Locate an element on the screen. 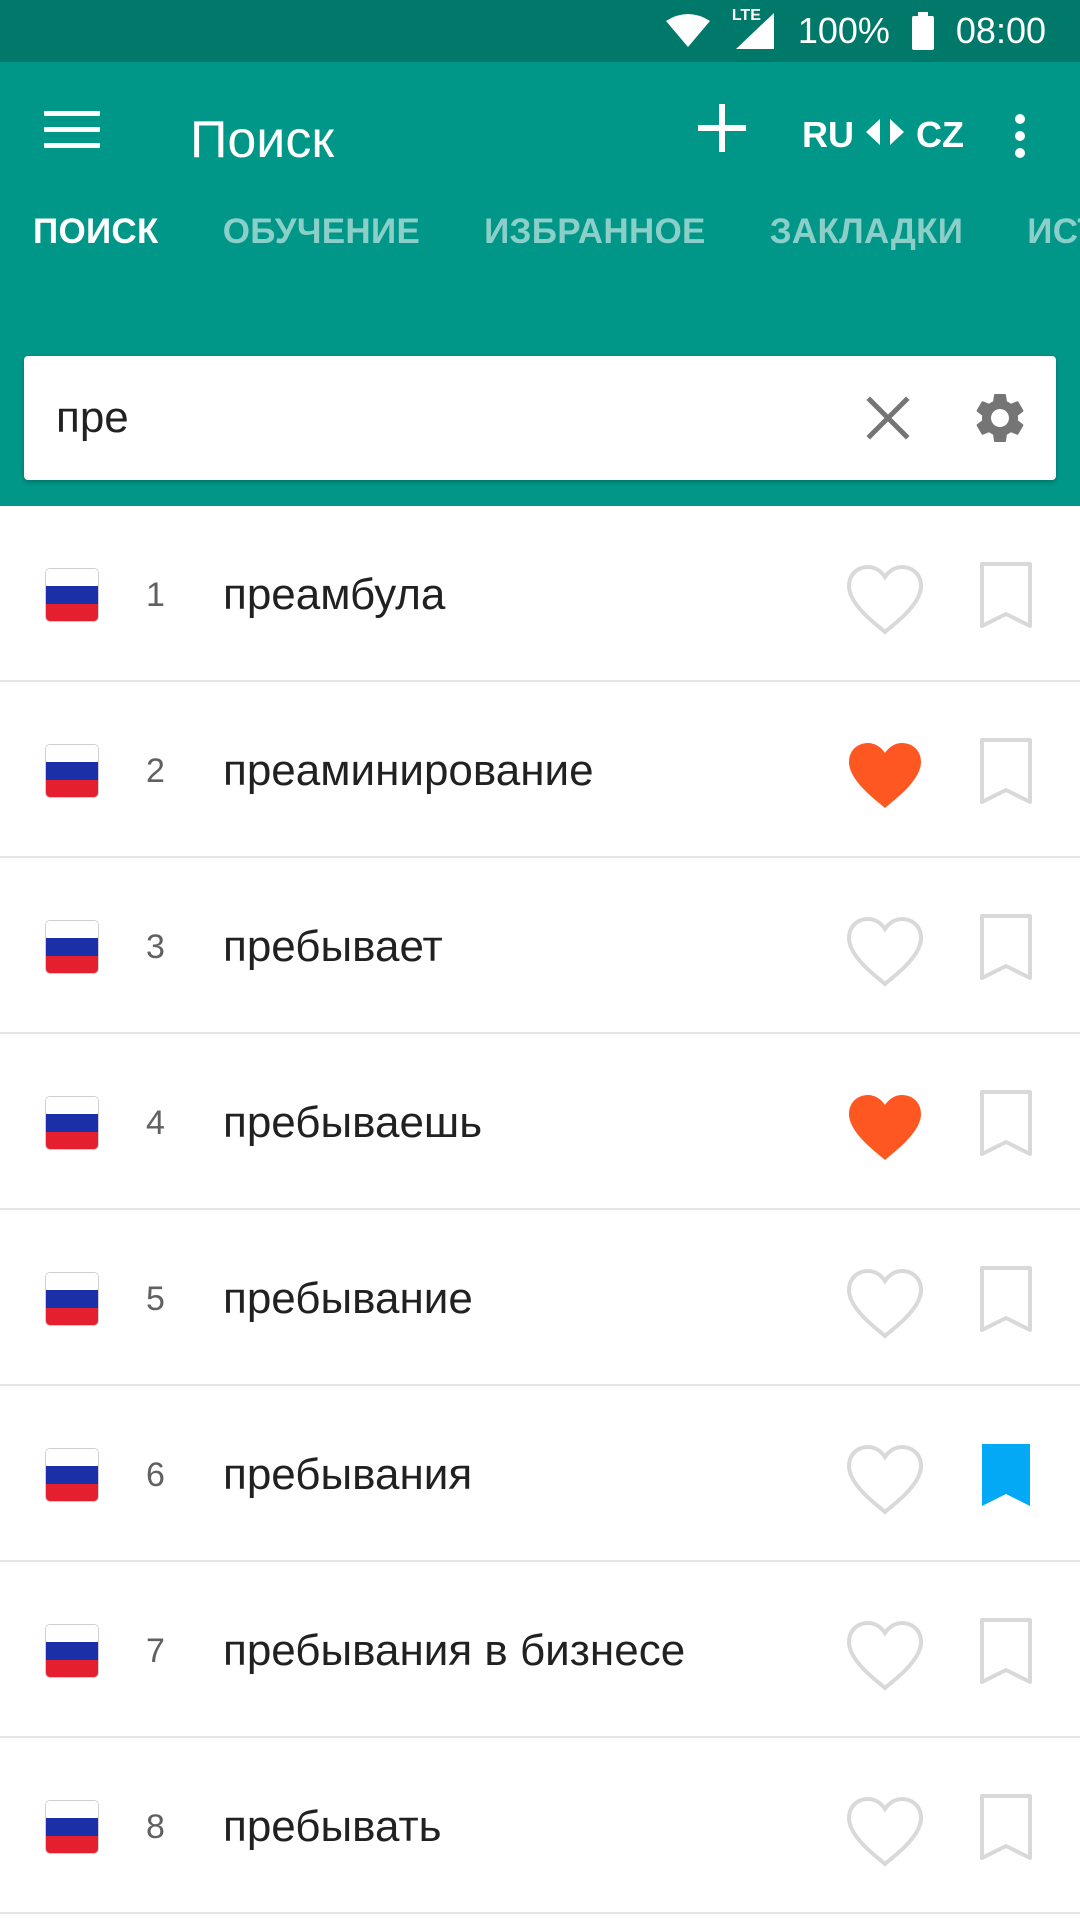 Image resolution: width=1080 pixels, height=1920 pixels. tab-favorites: ИЗБРАННОЕ is located at coordinates (595, 232).